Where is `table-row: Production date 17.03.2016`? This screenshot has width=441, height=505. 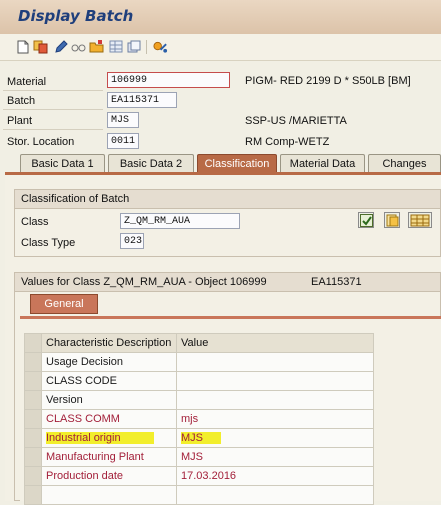
table-row: Production date 17.03.2016 is located at coordinates (199, 476).